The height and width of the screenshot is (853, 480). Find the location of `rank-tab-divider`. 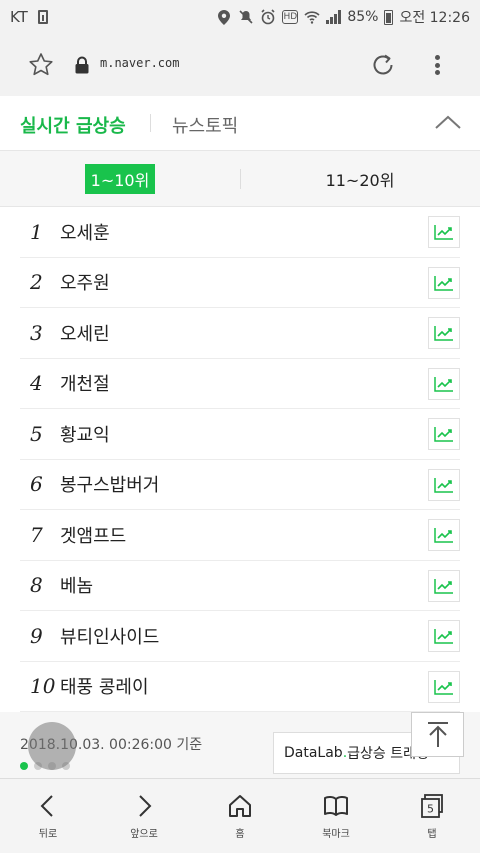

rank-tab-divider is located at coordinates (240, 179).